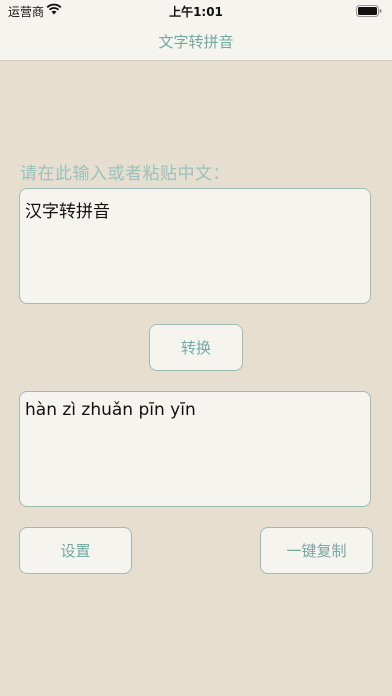 The width and height of the screenshot is (392, 696). Describe the element at coordinates (110, 410) in the screenshot. I see `output-text: hàn zì zhuǎn pīn yīn` at that location.